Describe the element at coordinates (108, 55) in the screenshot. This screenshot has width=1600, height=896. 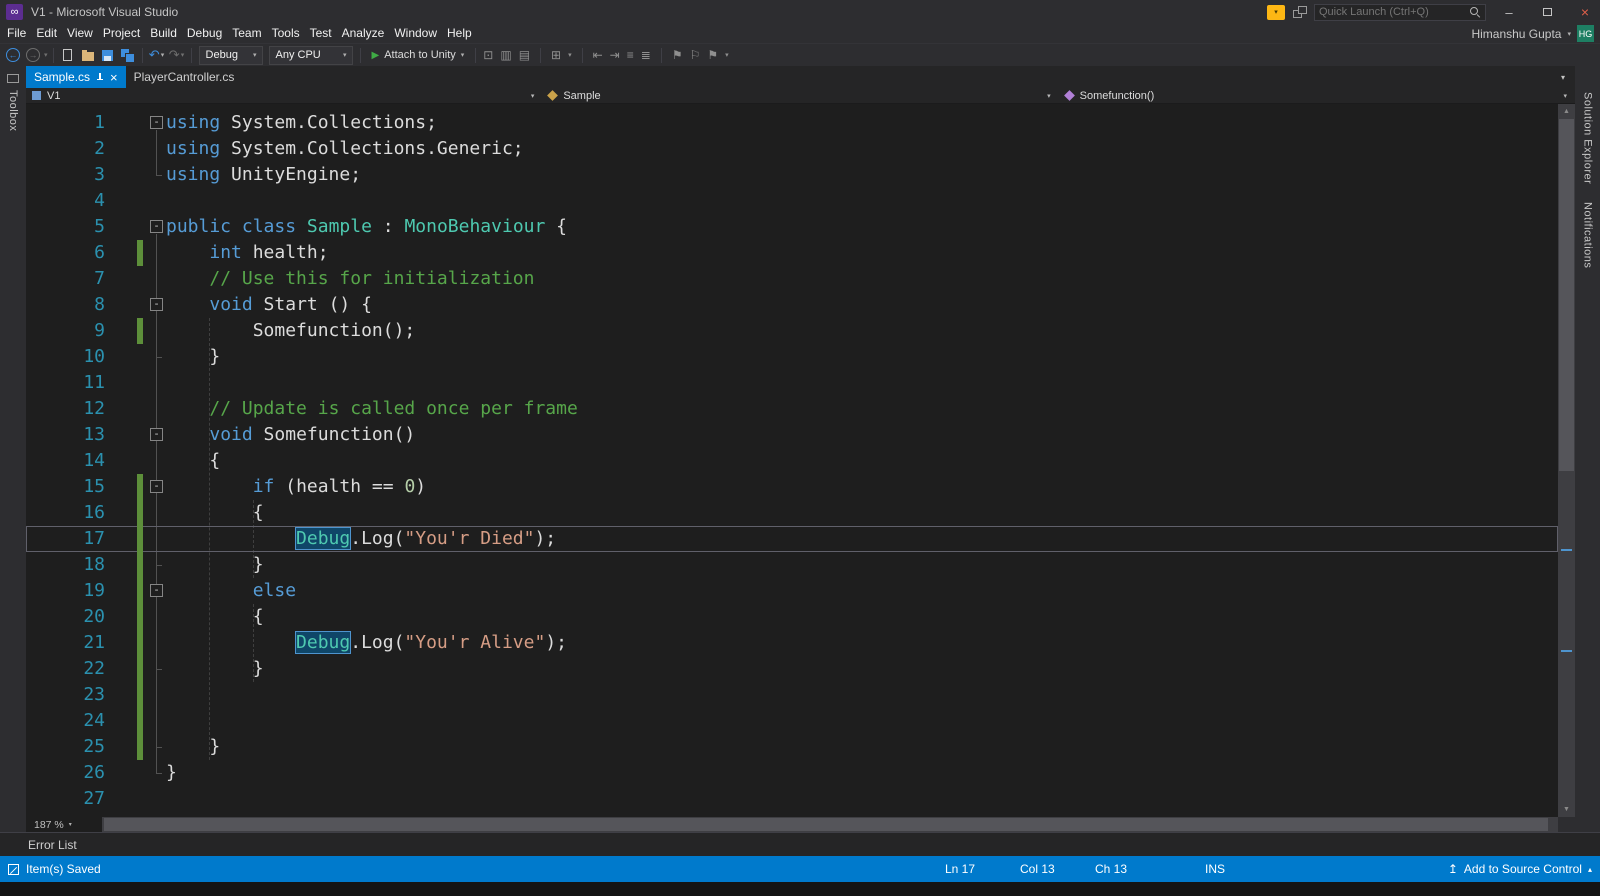
I see `save-button` at that location.